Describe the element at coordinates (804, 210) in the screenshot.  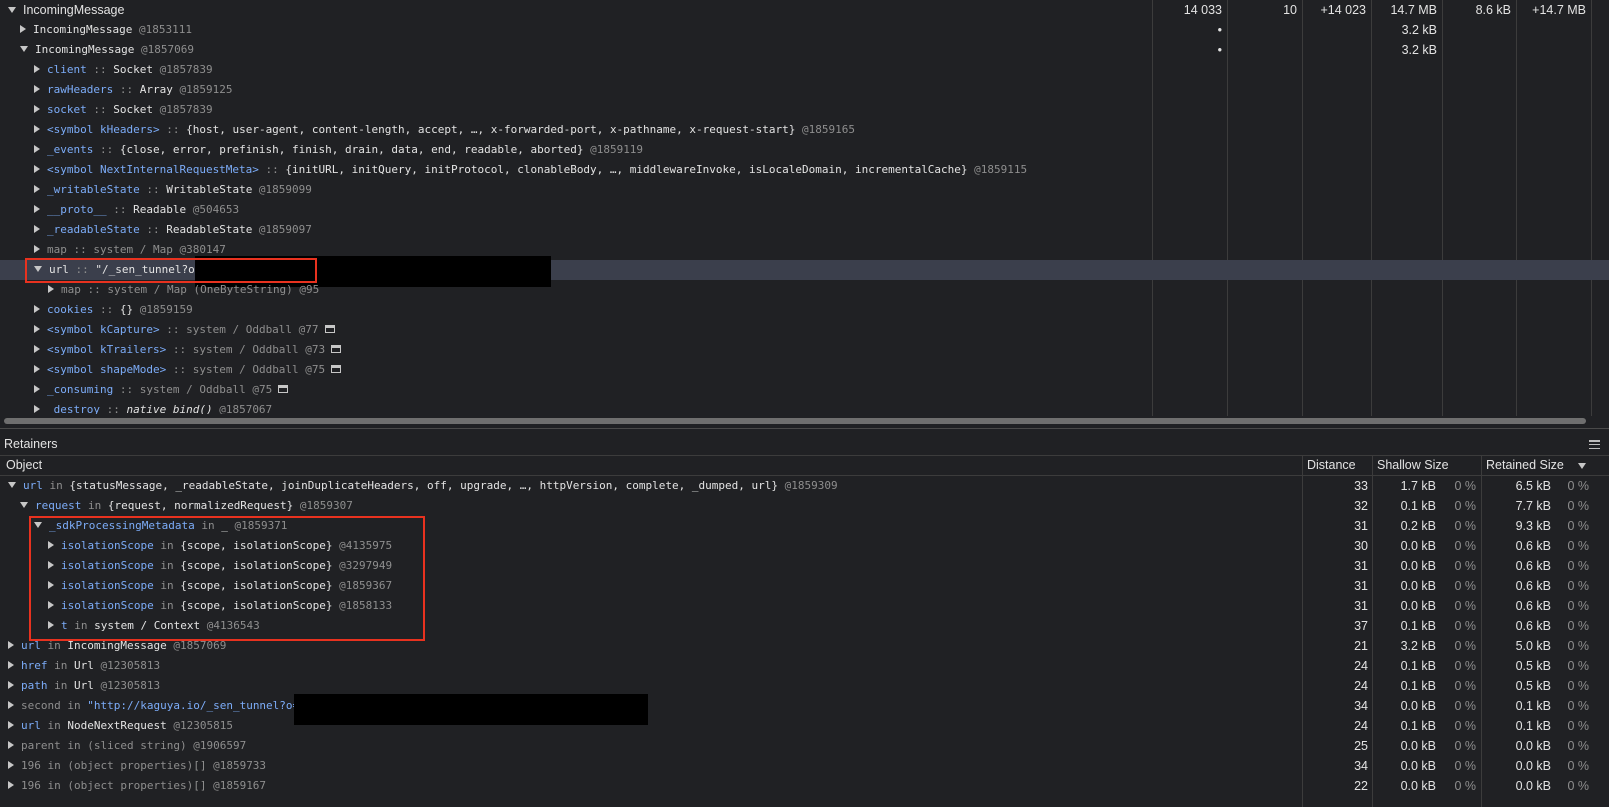
I see `tree-row: __proto__ :: Readable @504653` at that location.